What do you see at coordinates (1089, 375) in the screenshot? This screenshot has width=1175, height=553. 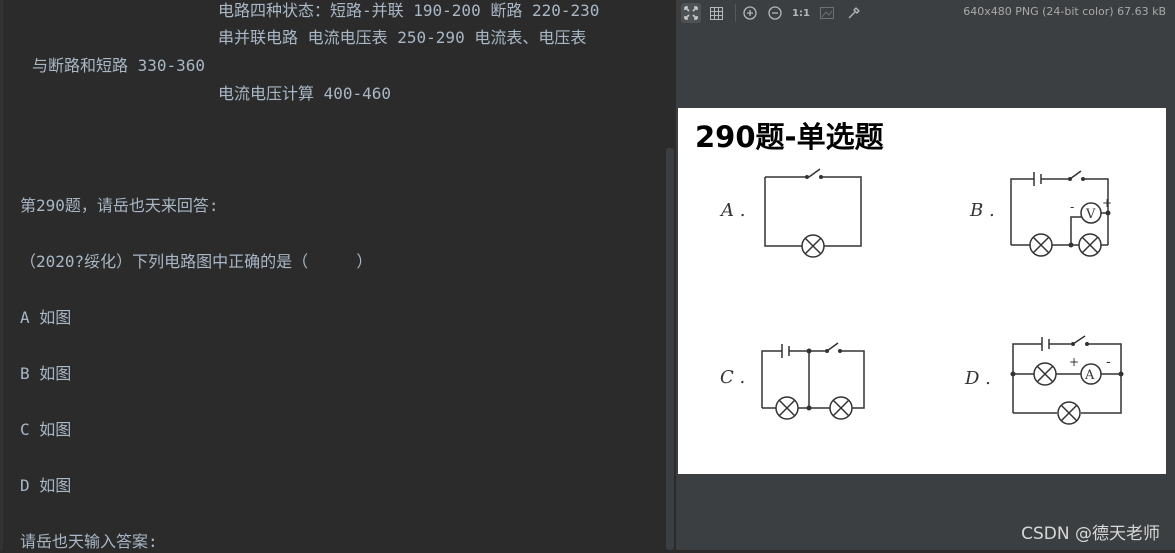 I see `ammeter-label: A` at bounding box center [1089, 375].